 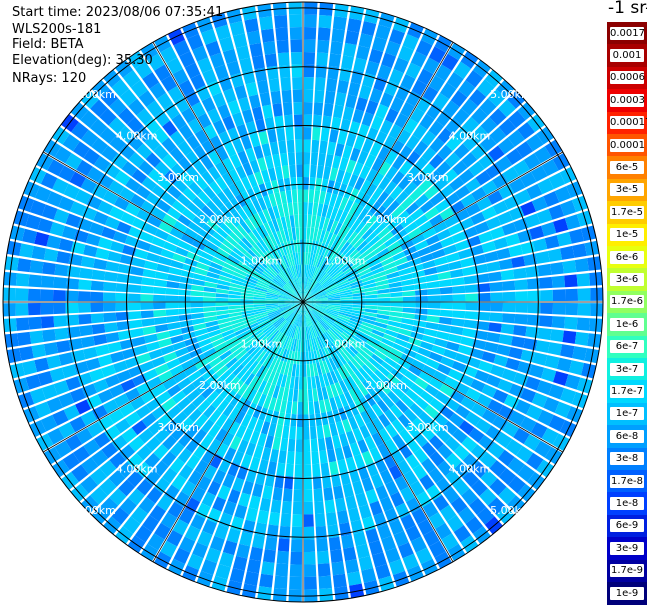 I want to click on colorbar-swatch: 6e-9, so click(x=627, y=526).